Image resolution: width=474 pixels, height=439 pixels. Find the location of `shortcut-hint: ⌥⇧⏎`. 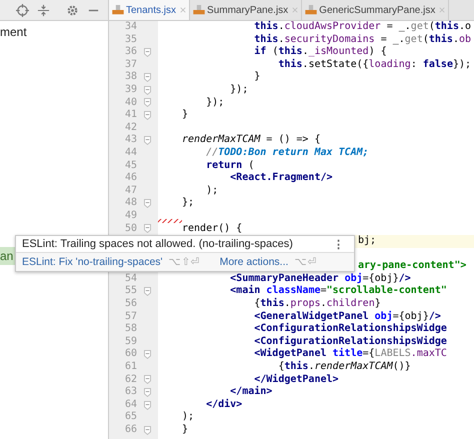

shortcut-hint: ⌥⇧⏎ is located at coordinates (184, 261).